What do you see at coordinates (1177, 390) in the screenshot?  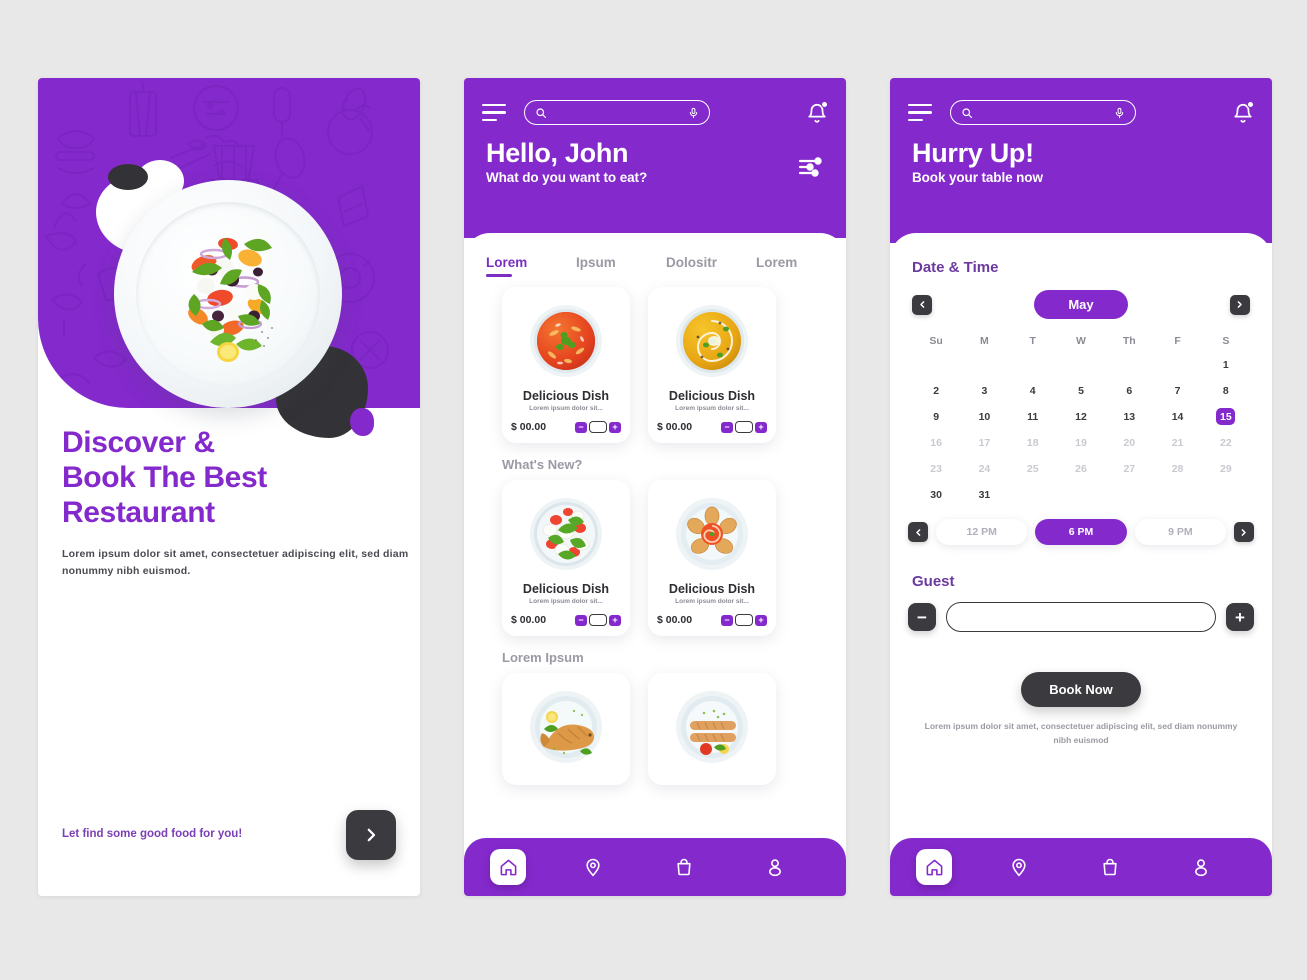 I see `calendar-day: 7` at bounding box center [1177, 390].